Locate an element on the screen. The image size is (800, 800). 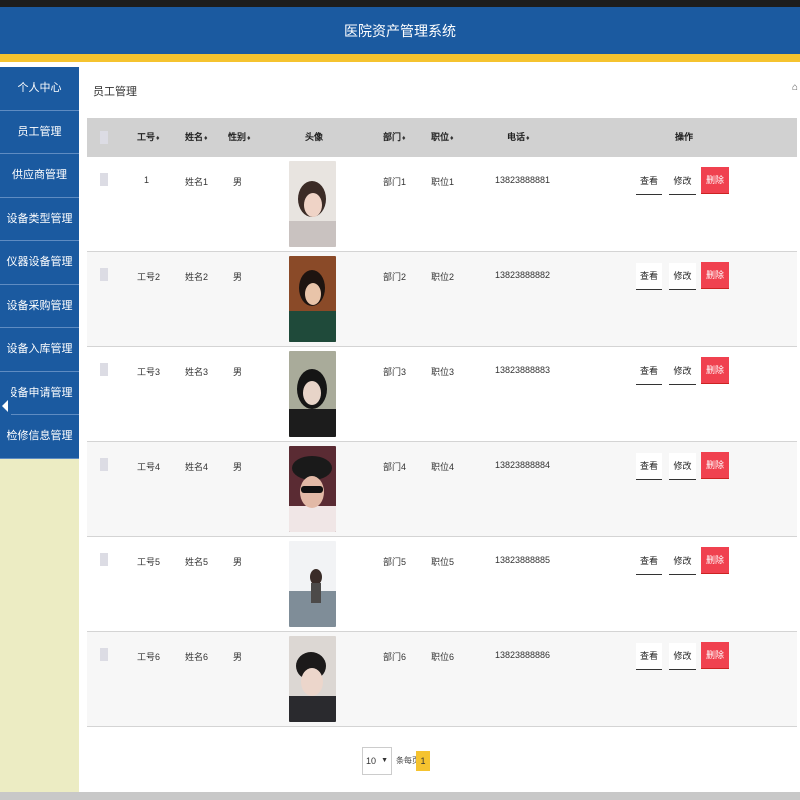
sidebar-item-warehousing: 设备入库管理 is located at coordinates (39, 350).